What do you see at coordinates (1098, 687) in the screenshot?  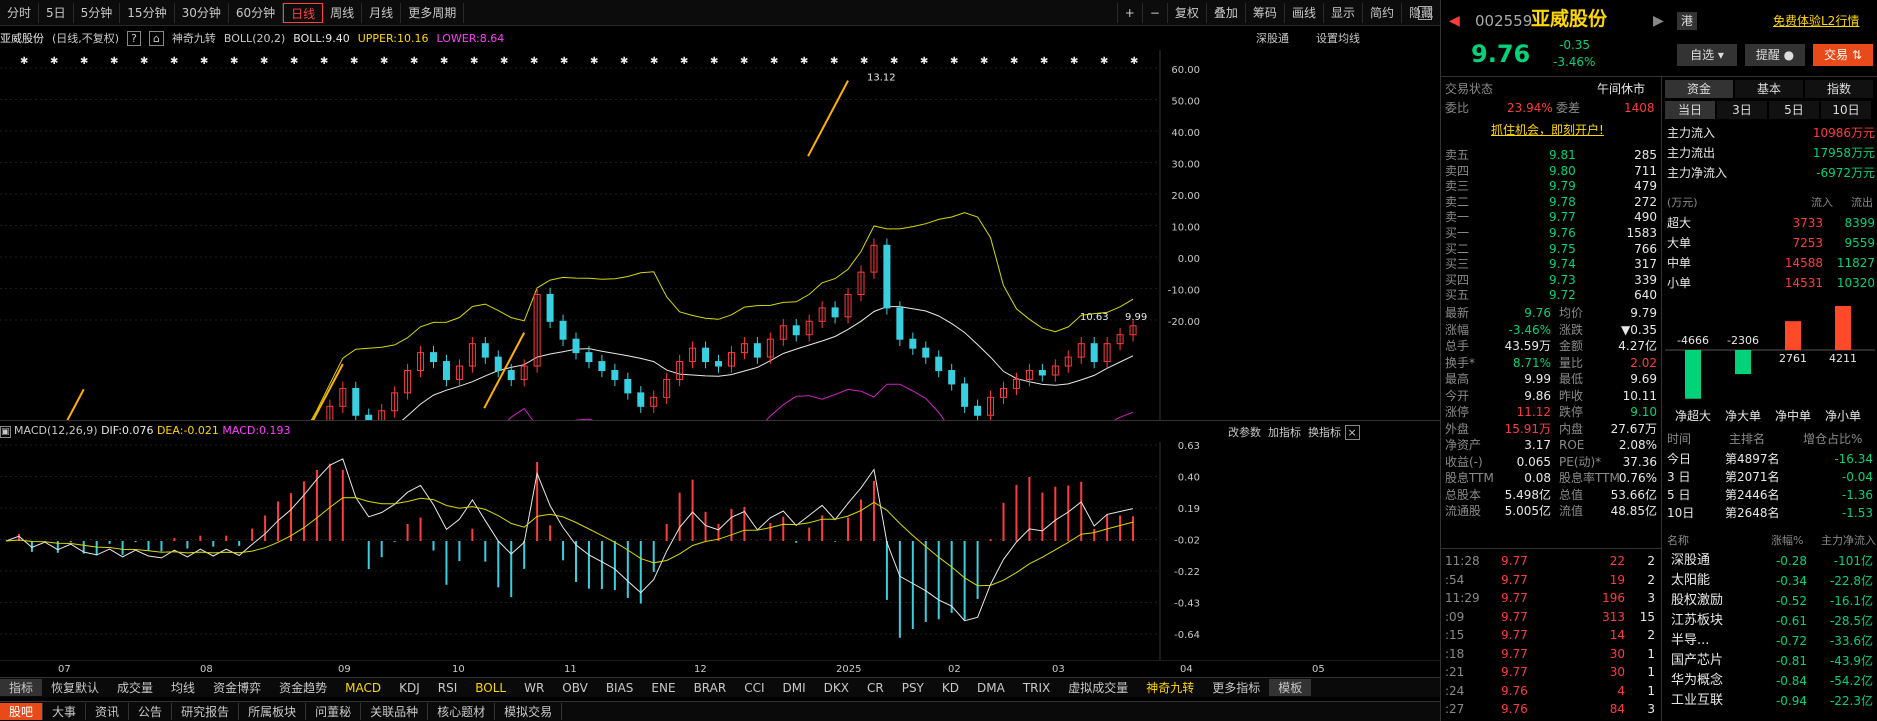 I see `indicator-tab-23: 虚拟成交量` at bounding box center [1098, 687].